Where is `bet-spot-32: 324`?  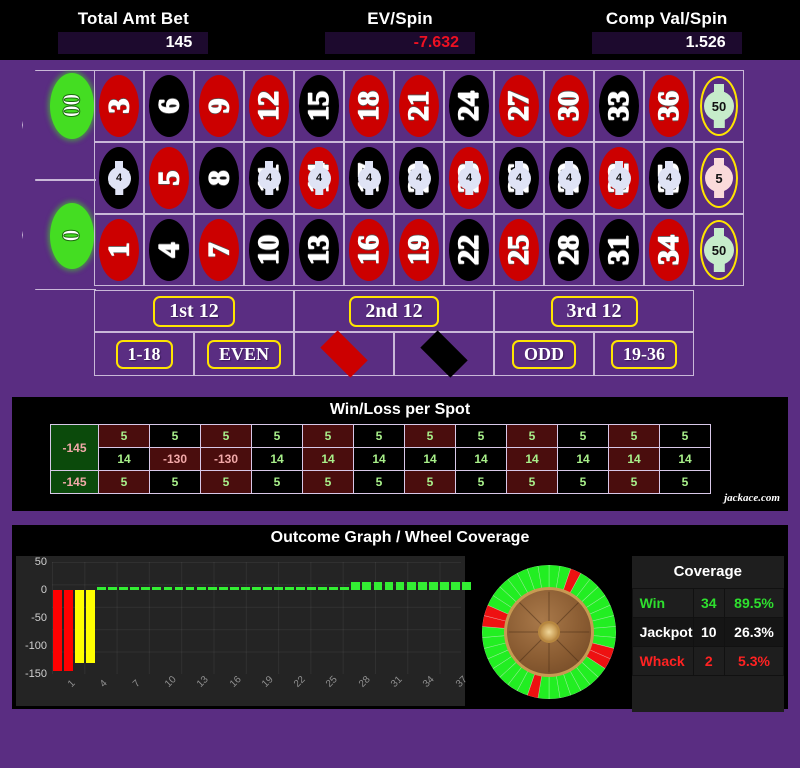
bet-spot-32: 324 is located at coordinates (619, 178).